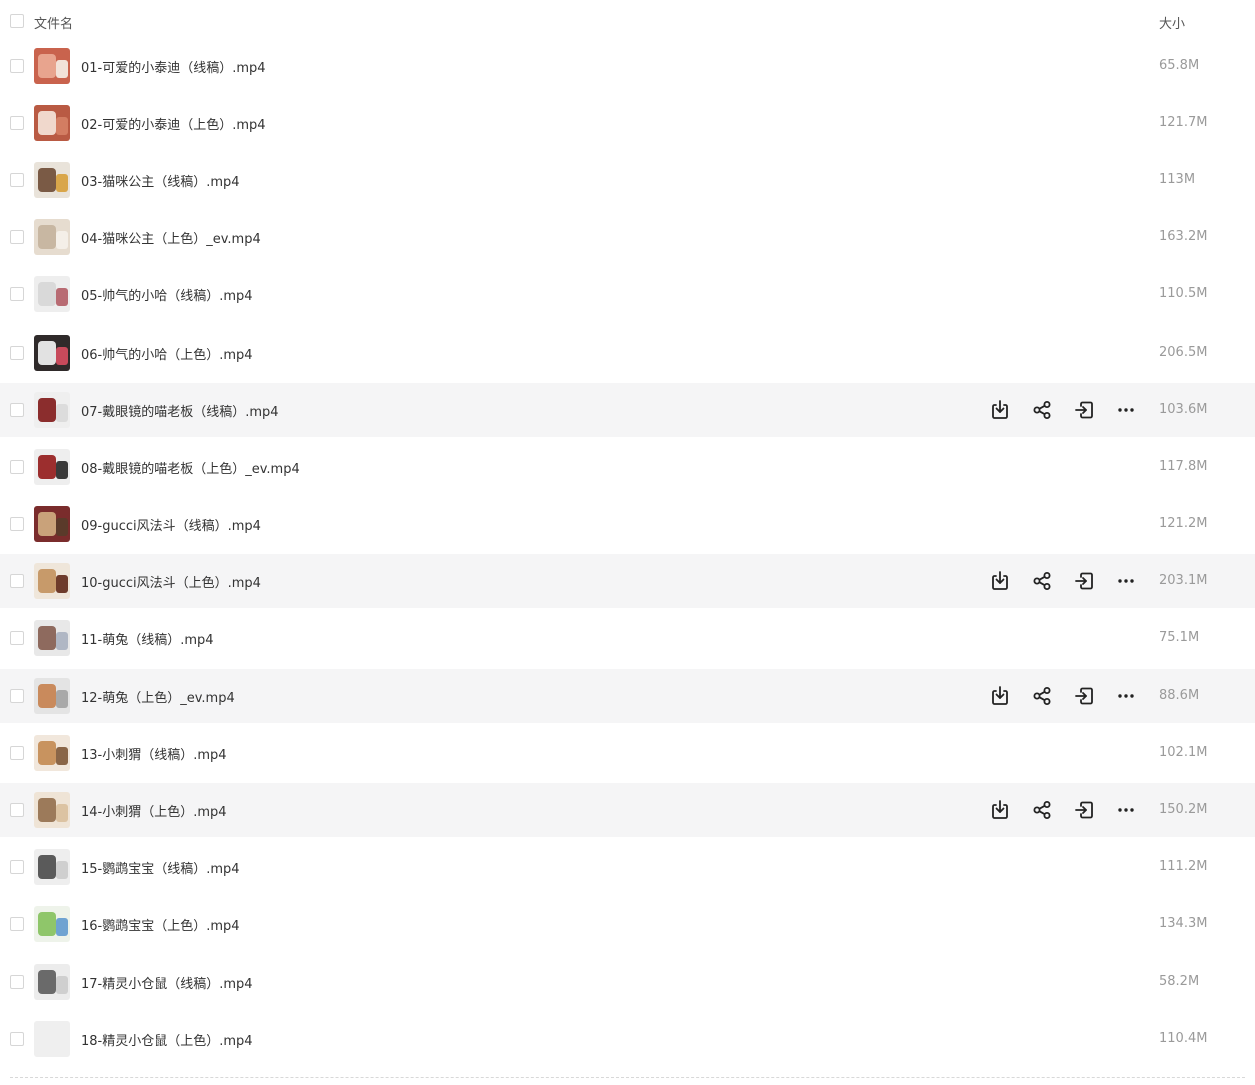 This screenshot has width=1255, height=1085. I want to click on file-row: 17-精灵小仓鼠（线稿）.mp4 58.2M, so click(627, 982).